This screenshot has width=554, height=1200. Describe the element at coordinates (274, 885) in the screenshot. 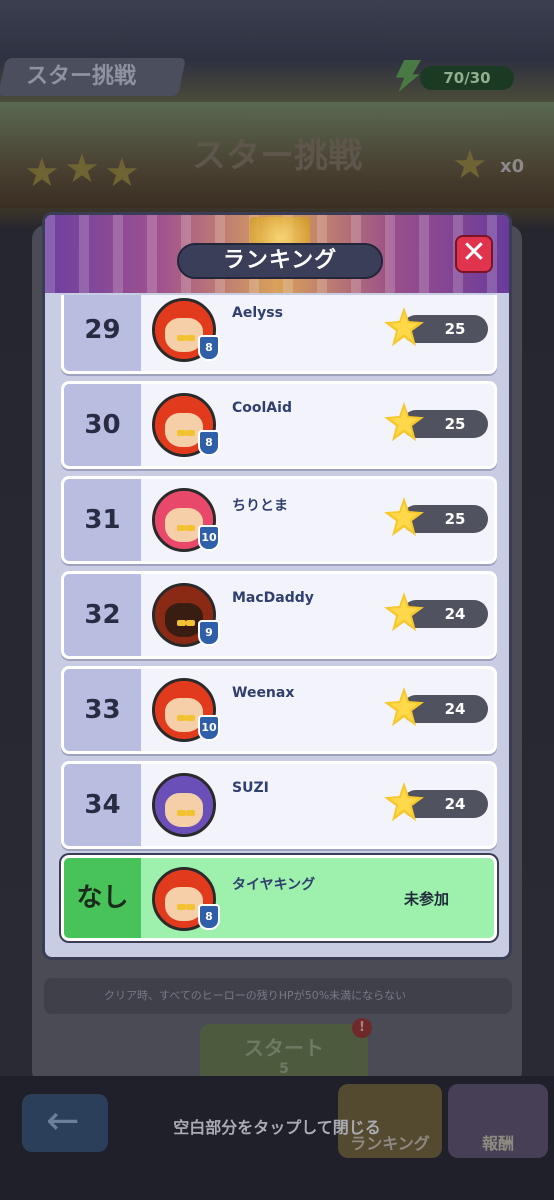

I see `player-name: タイヤキング` at that location.